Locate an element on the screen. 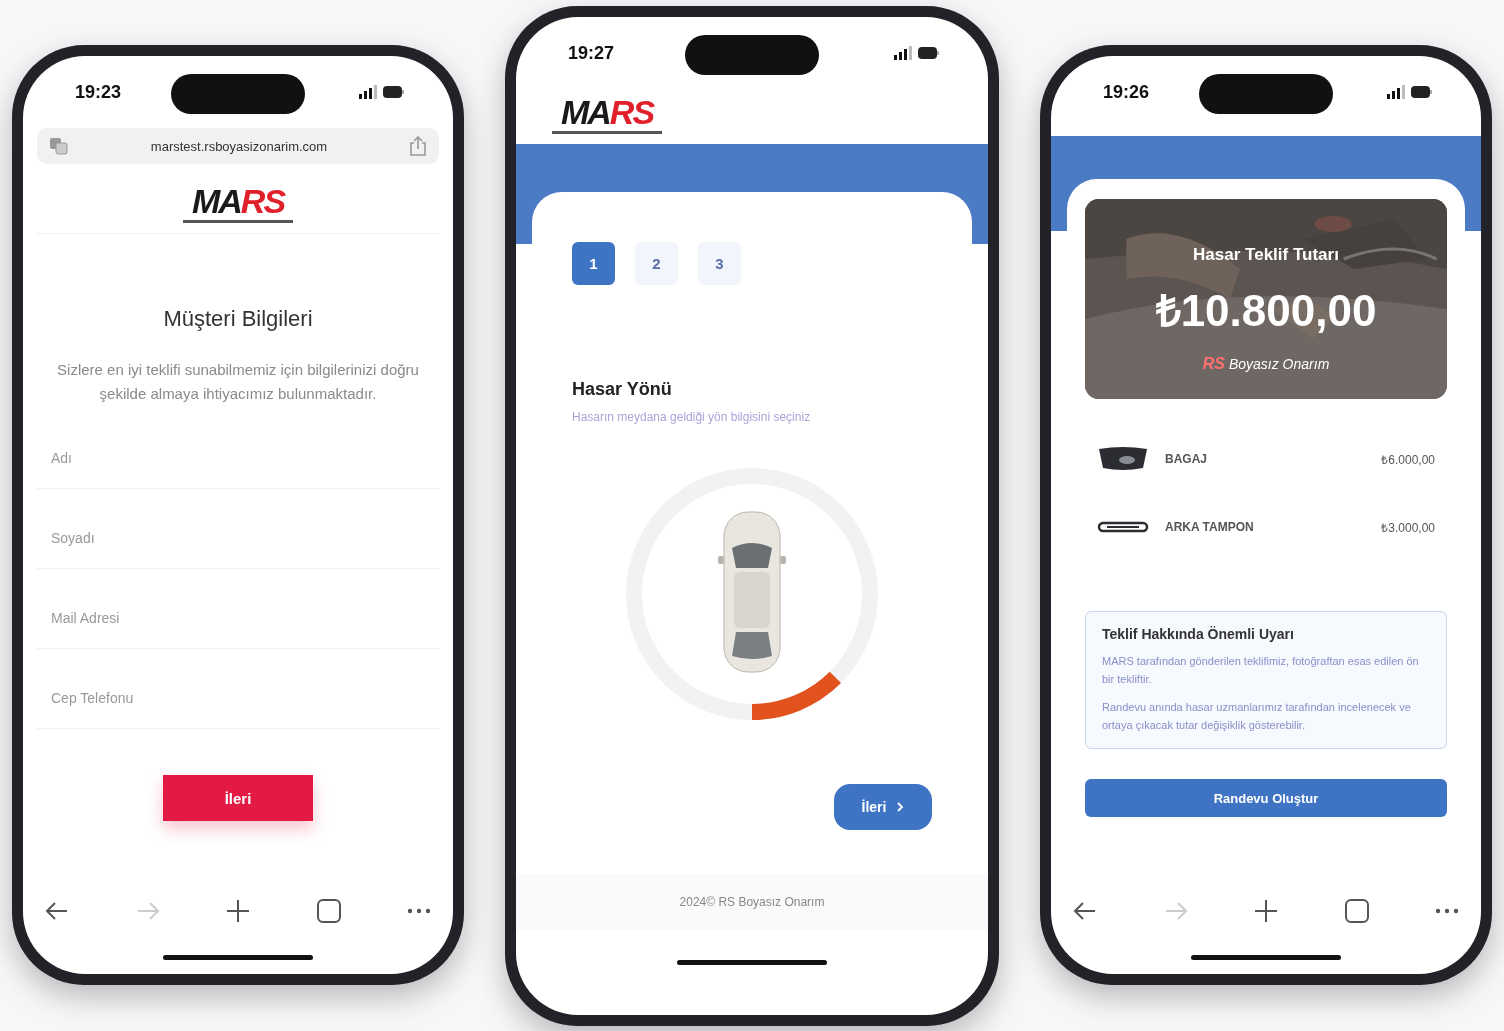 The height and width of the screenshot is (1031, 1504). offer-amount: ₺10.800,00 is located at coordinates (1266, 311).